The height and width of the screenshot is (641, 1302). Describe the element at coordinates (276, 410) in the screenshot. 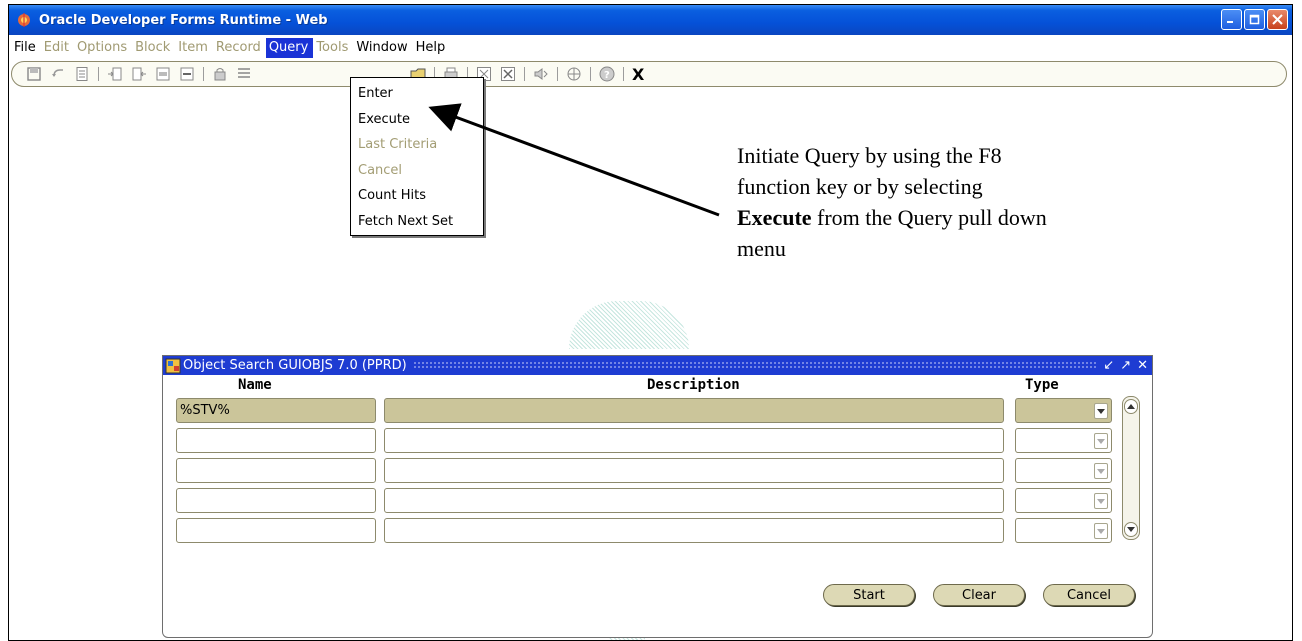

I see `name-field: %STV%` at that location.